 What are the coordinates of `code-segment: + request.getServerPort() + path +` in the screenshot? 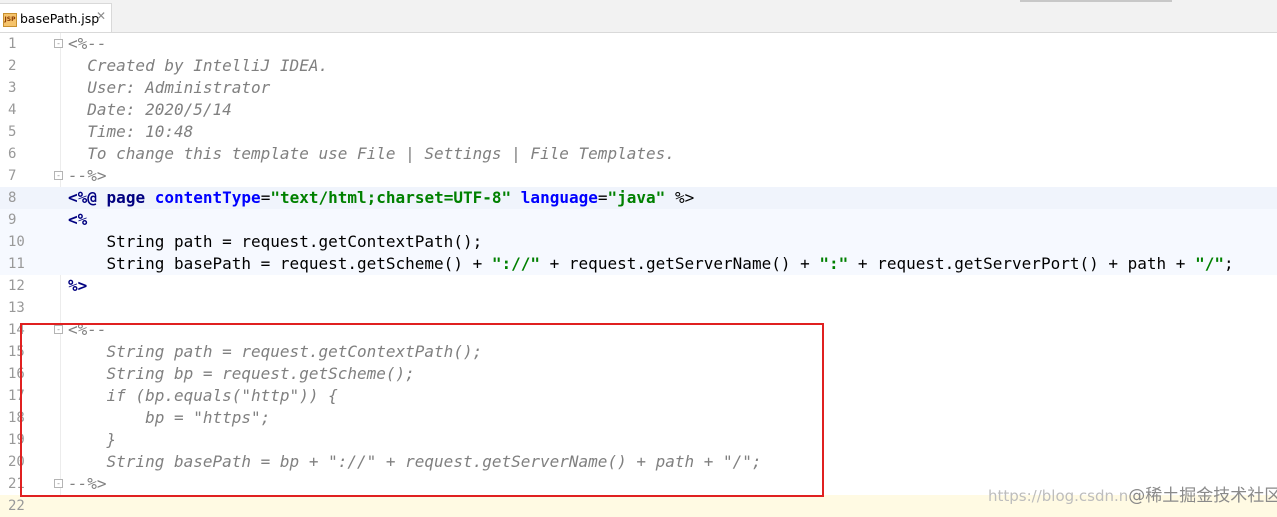 It's located at (1022, 263).